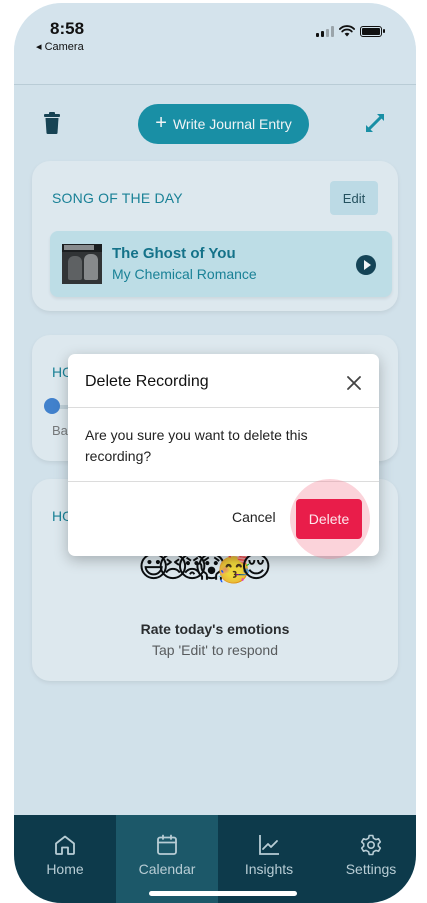 This screenshot has height=903, width=427. I want to click on tab-settings-label: Settings, so click(371, 869).